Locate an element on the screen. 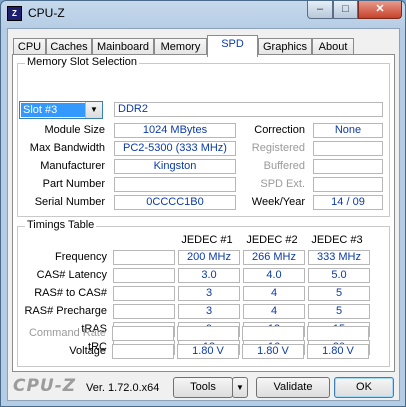 This screenshot has height=407, width=406. module-size-value: 1024 MBytes is located at coordinates (175, 130).